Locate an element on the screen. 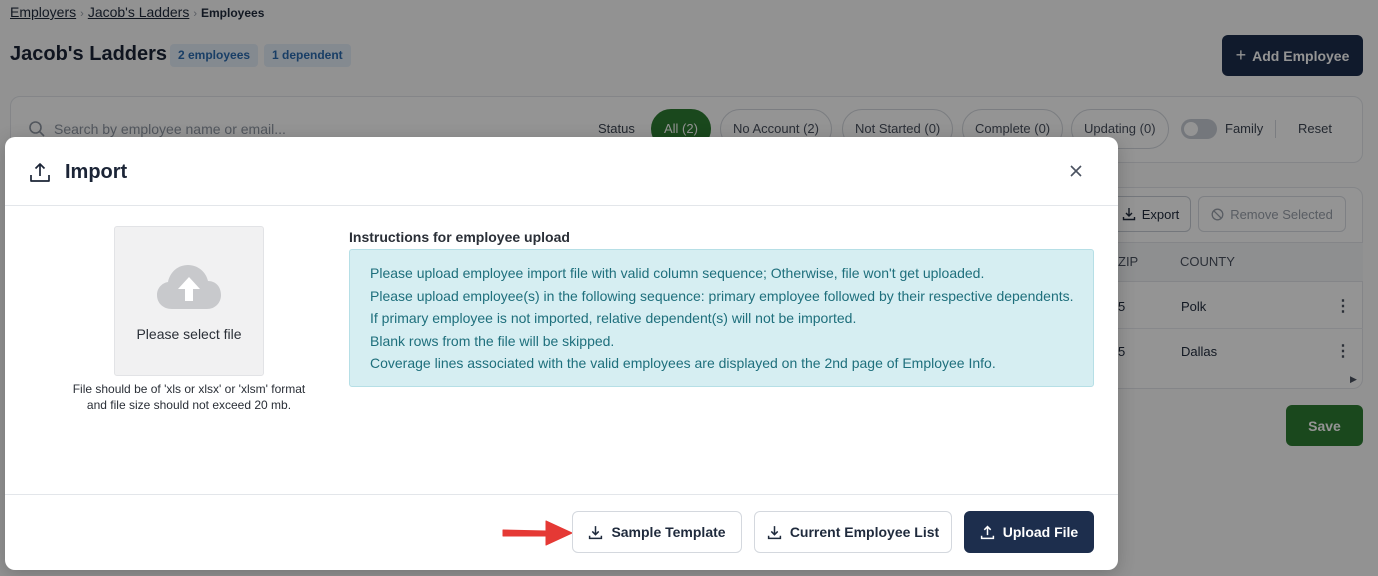 The width and height of the screenshot is (1378, 576). sample-template-label: Sample Template is located at coordinates (668, 532).